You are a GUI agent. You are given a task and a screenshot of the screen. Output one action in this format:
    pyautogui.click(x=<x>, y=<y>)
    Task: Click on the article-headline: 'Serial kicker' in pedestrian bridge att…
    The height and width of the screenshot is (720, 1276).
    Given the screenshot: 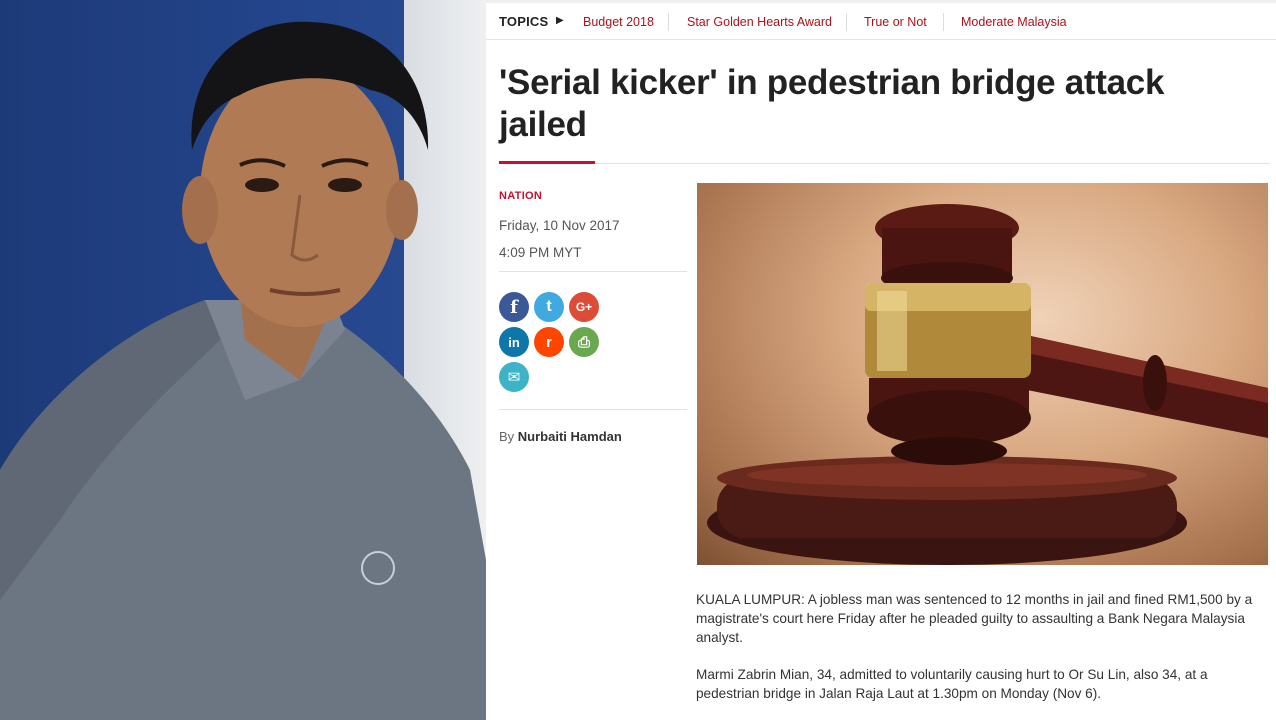 What is the action you would take?
    pyautogui.click(x=832, y=103)
    